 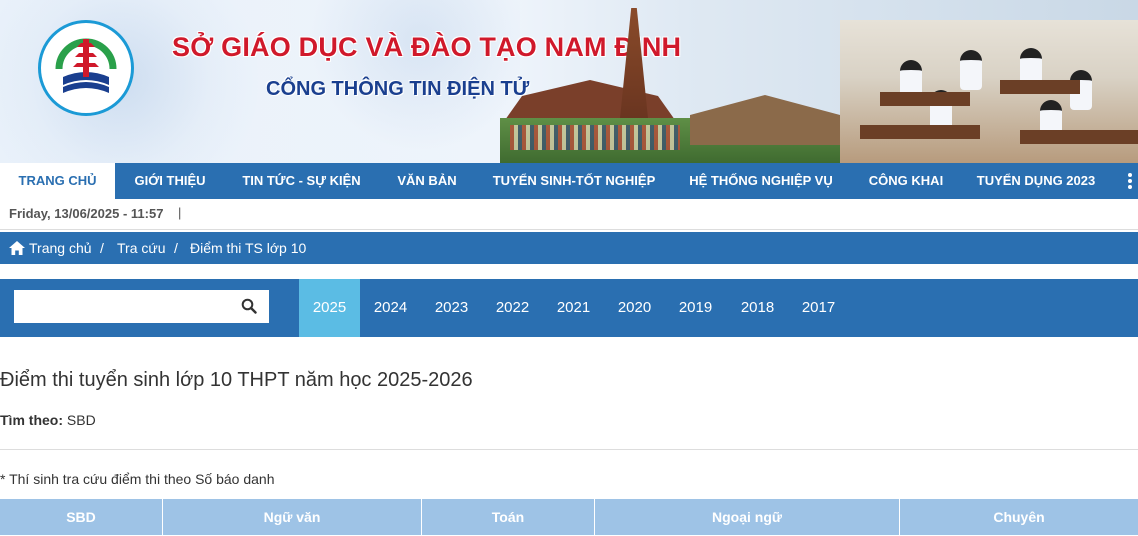 I want to click on tower-illustration, so click(x=634, y=63).